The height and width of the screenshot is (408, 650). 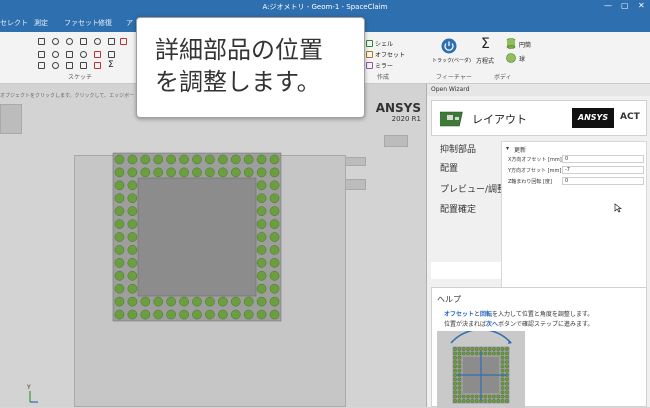 What do you see at coordinates (520, 150) in the screenshot?
I see `section-title: 更新` at bounding box center [520, 150].